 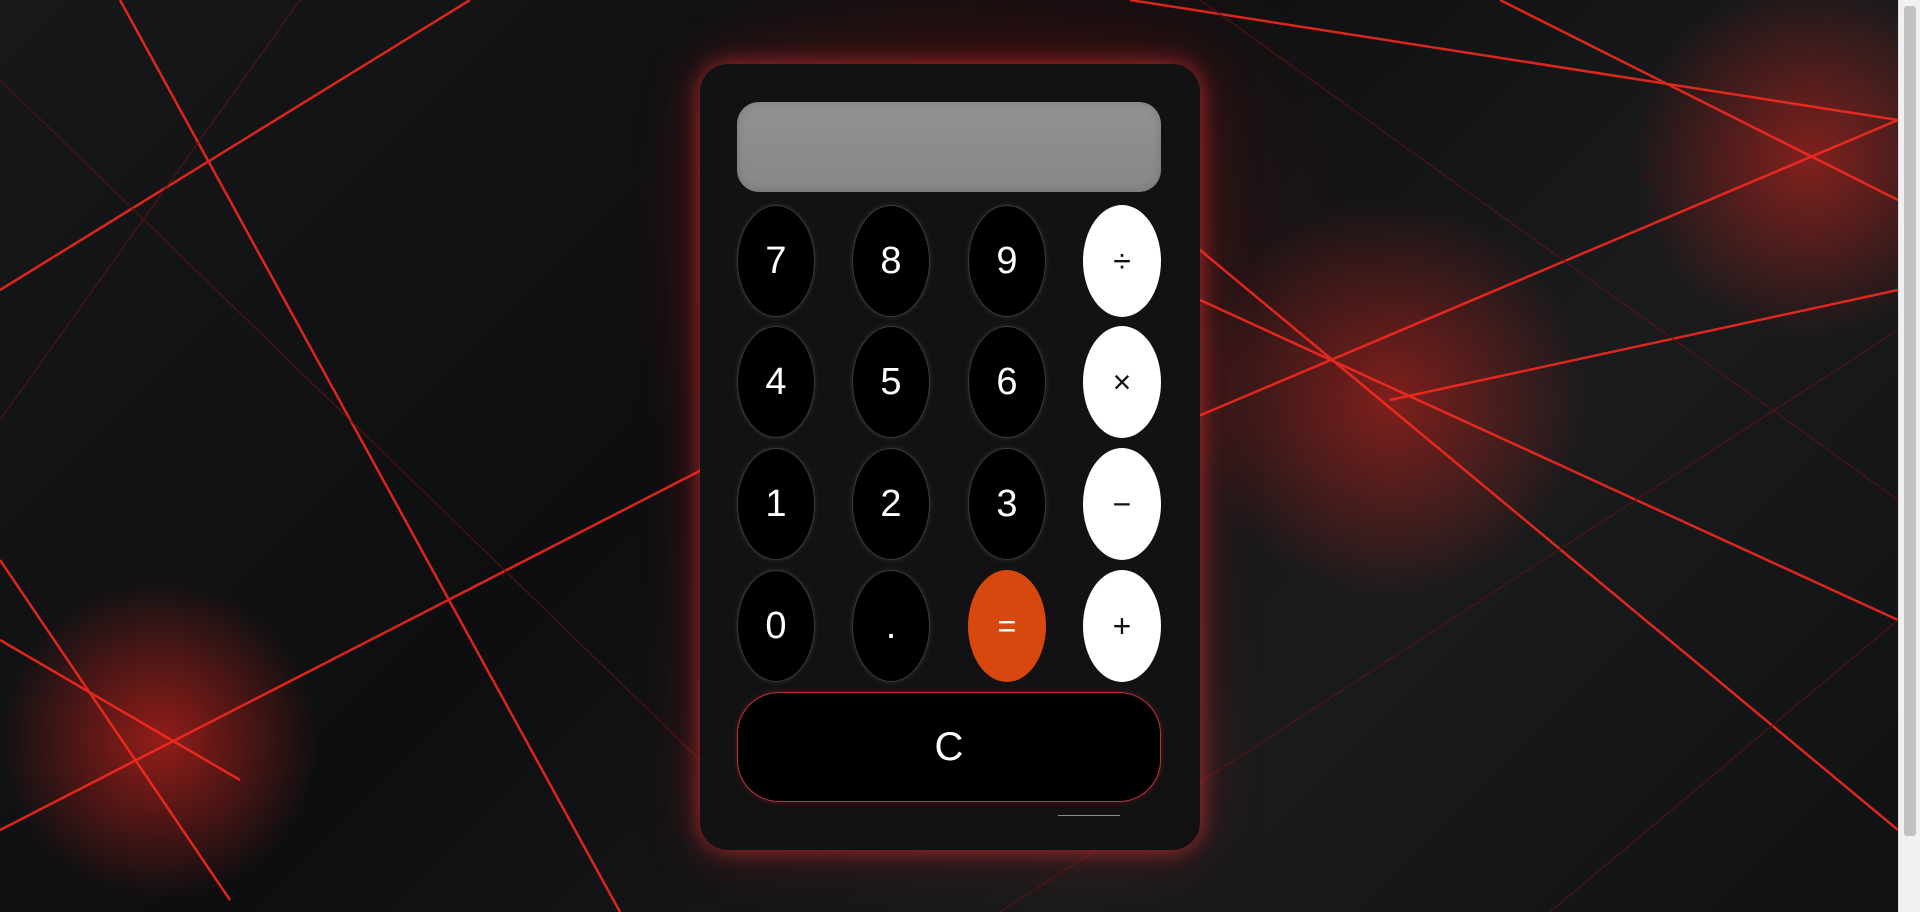 What do you see at coordinates (949, 147) in the screenshot?
I see `calculator-display` at bounding box center [949, 147].